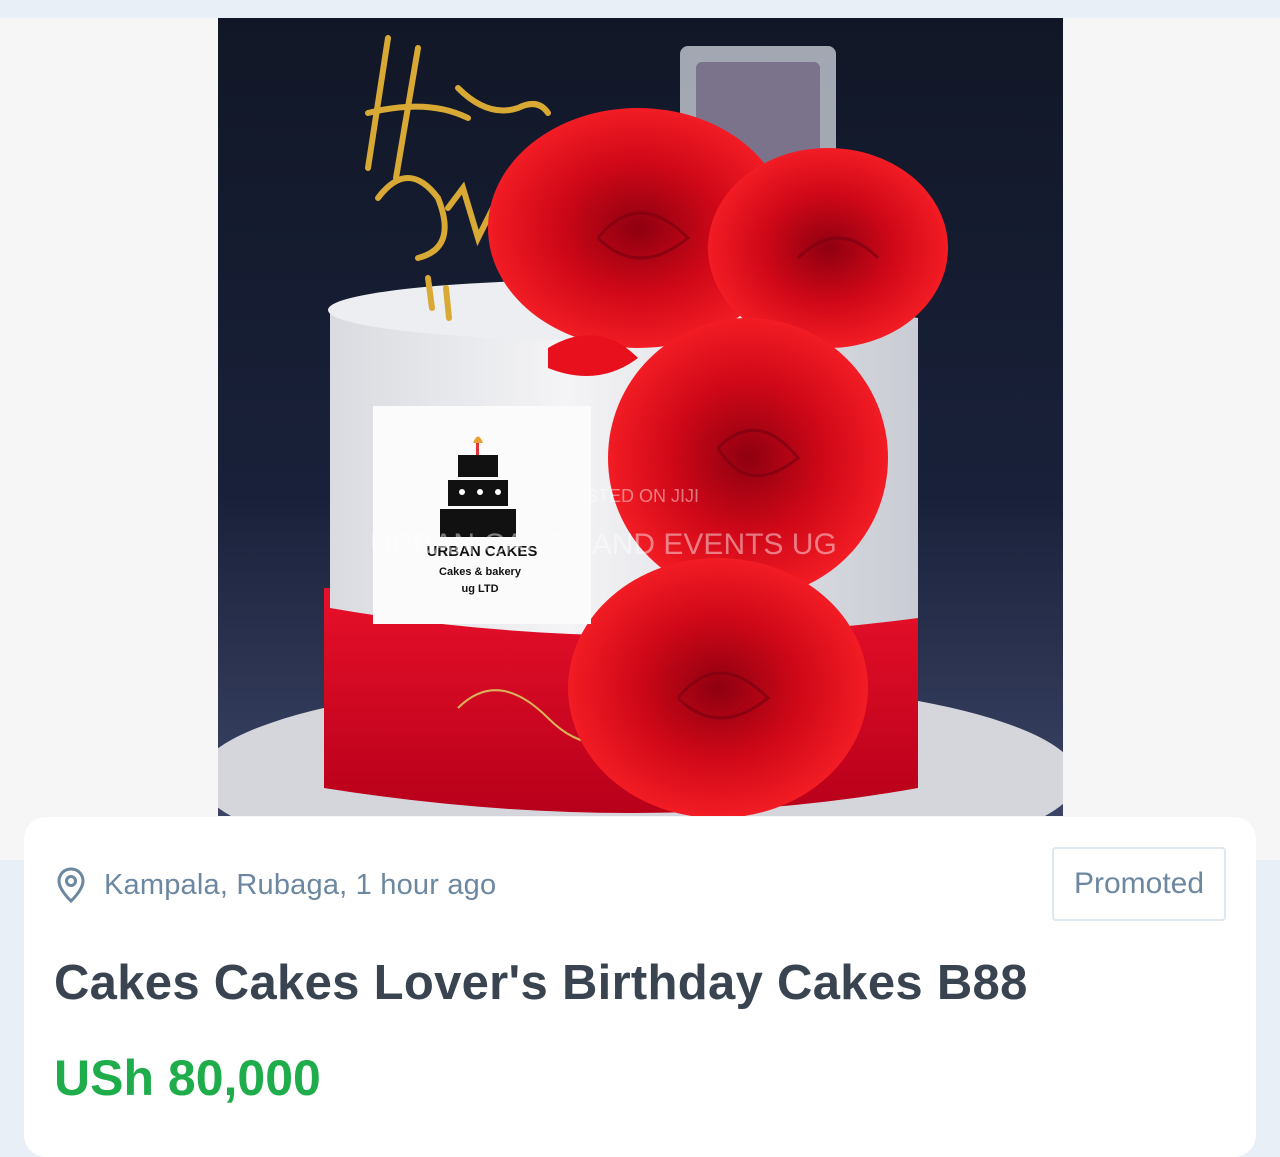 This screenshot has height=1157, width=1280. I want to click on listing-title: Cakes Cakes Lover's Birthday Cakes B88, so click(644, 983).